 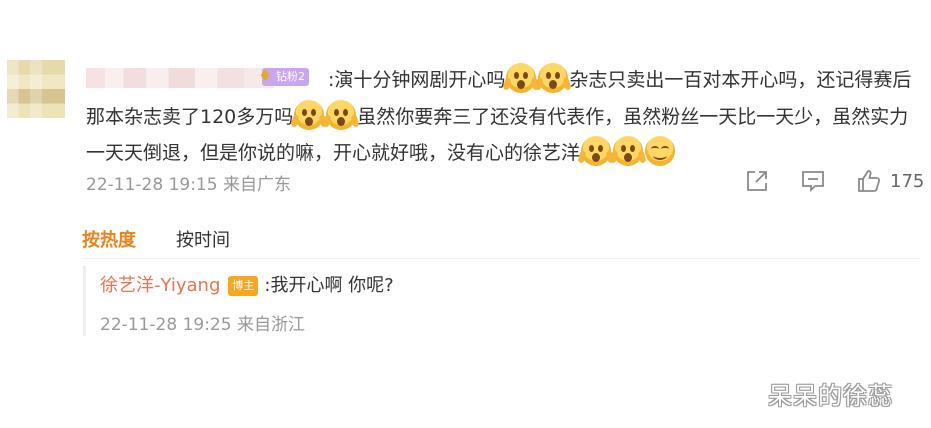 I want to click on share-icon, so click(x=757, y=181).